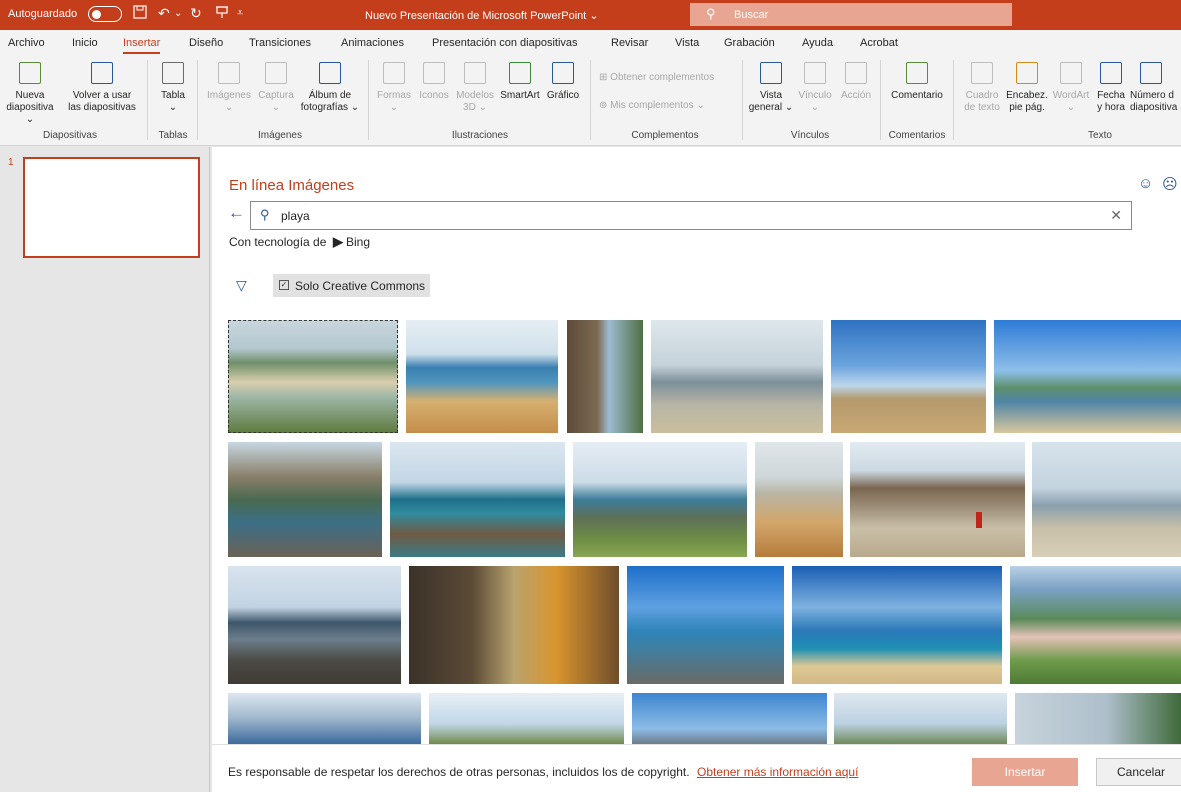 This screenshot has width=1181, height=792. Describe the element at coordinates (222, 13) in the screenshot. I see `present-icon` at that location.